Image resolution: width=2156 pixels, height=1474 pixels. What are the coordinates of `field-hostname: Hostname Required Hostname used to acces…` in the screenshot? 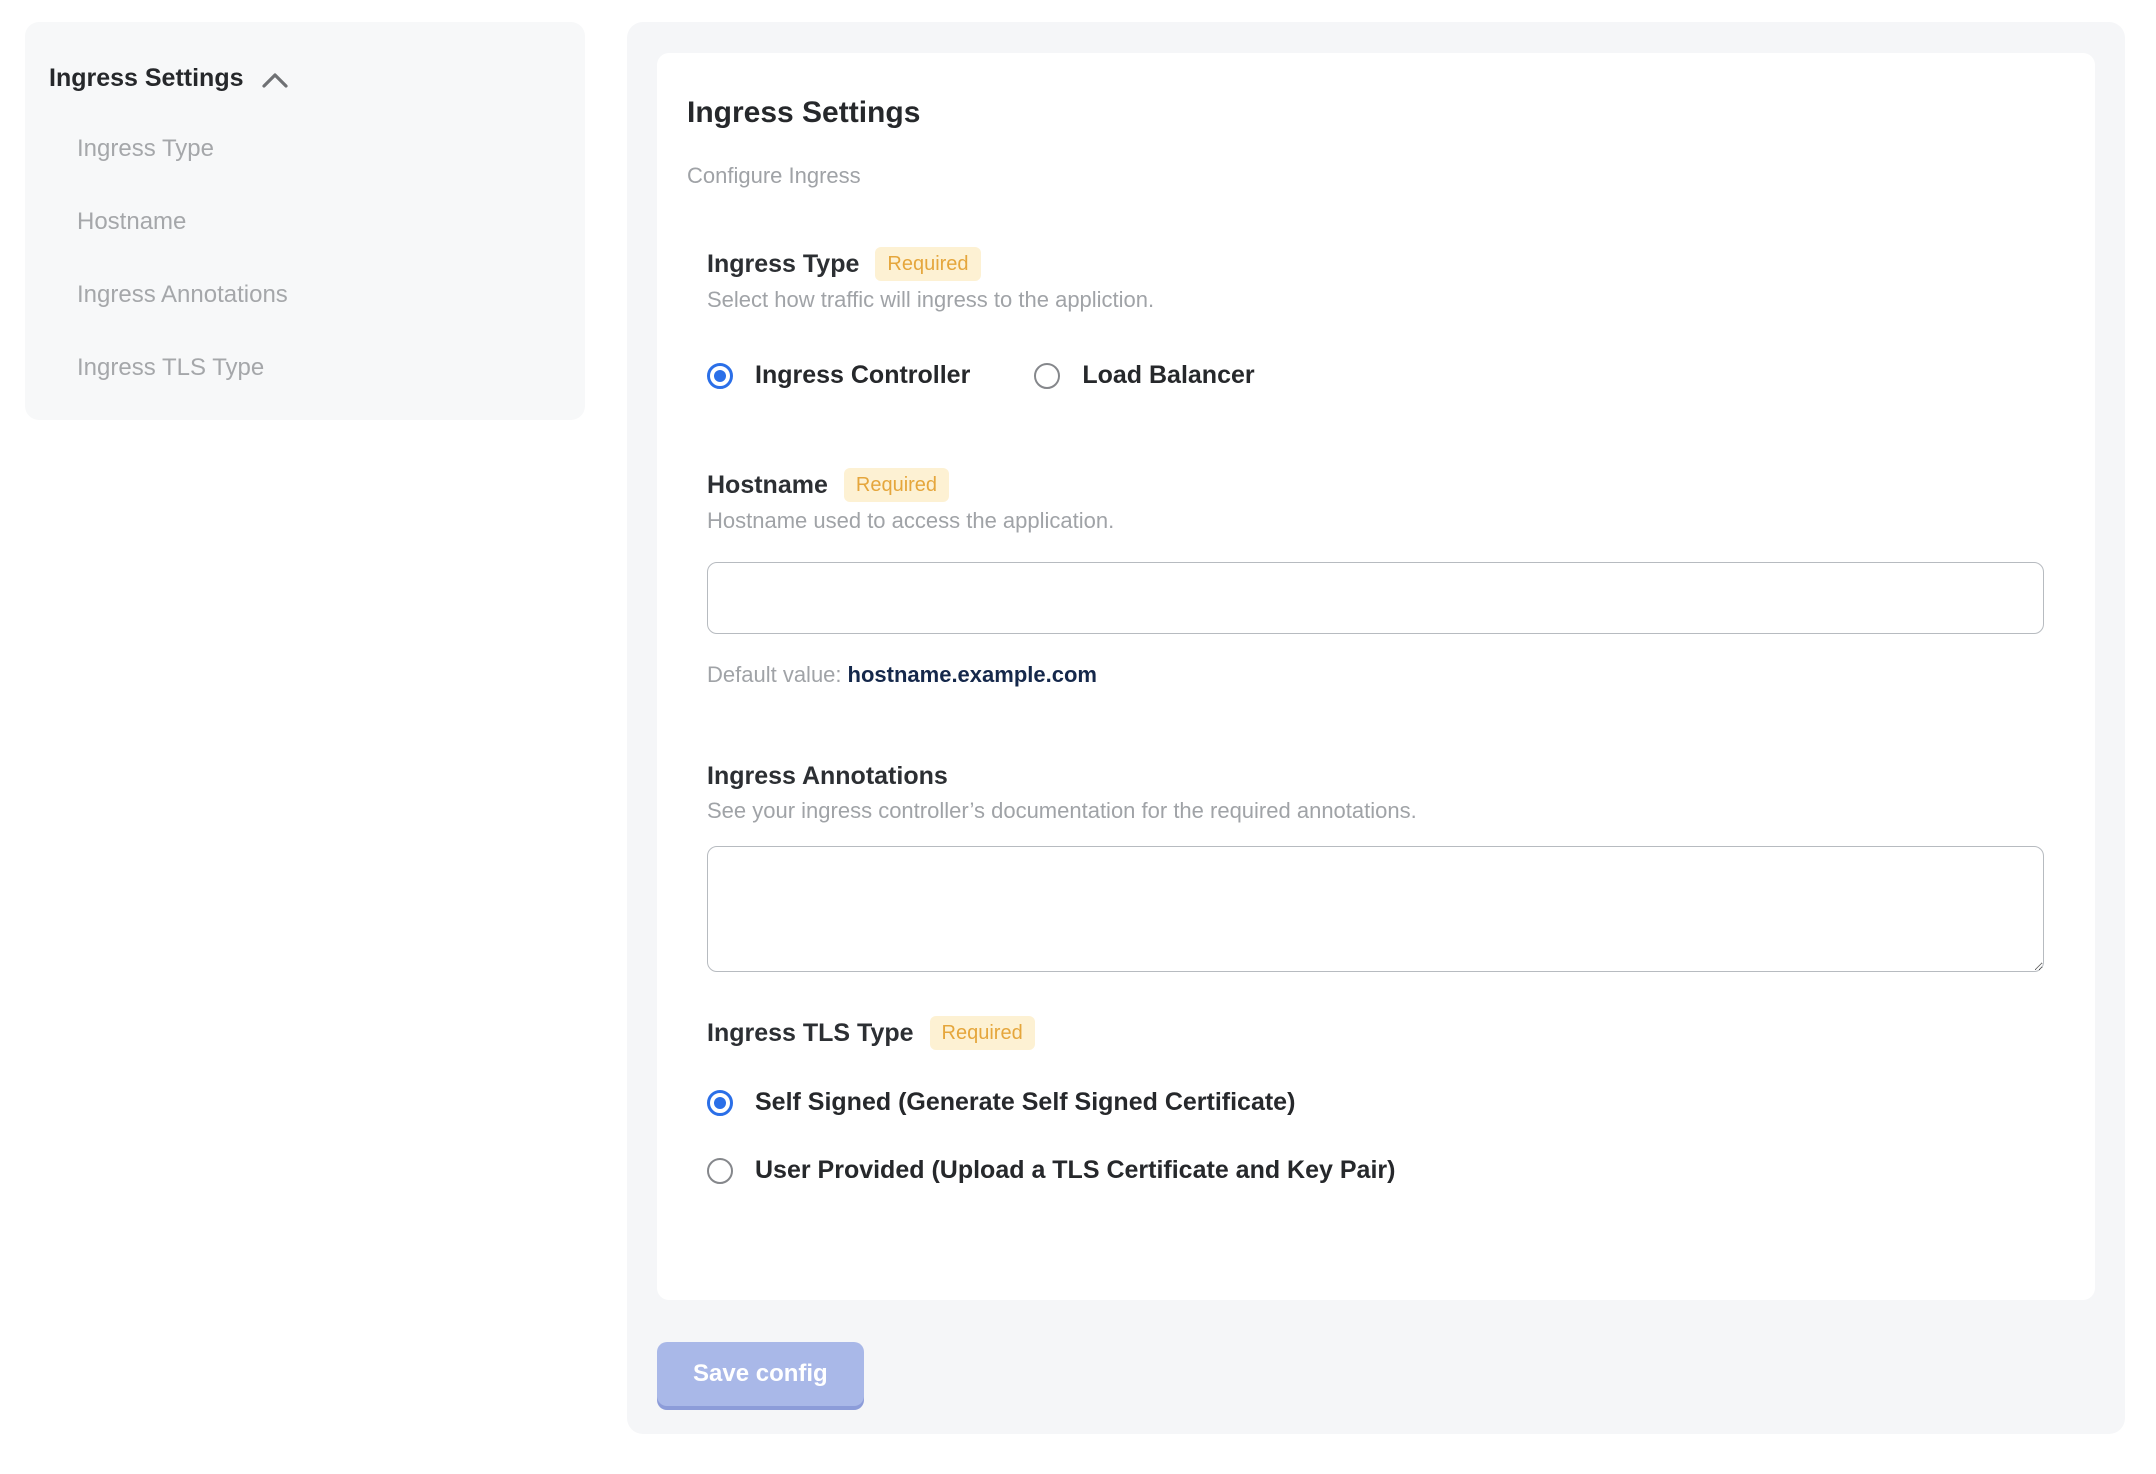 It's located at (1386, 578).